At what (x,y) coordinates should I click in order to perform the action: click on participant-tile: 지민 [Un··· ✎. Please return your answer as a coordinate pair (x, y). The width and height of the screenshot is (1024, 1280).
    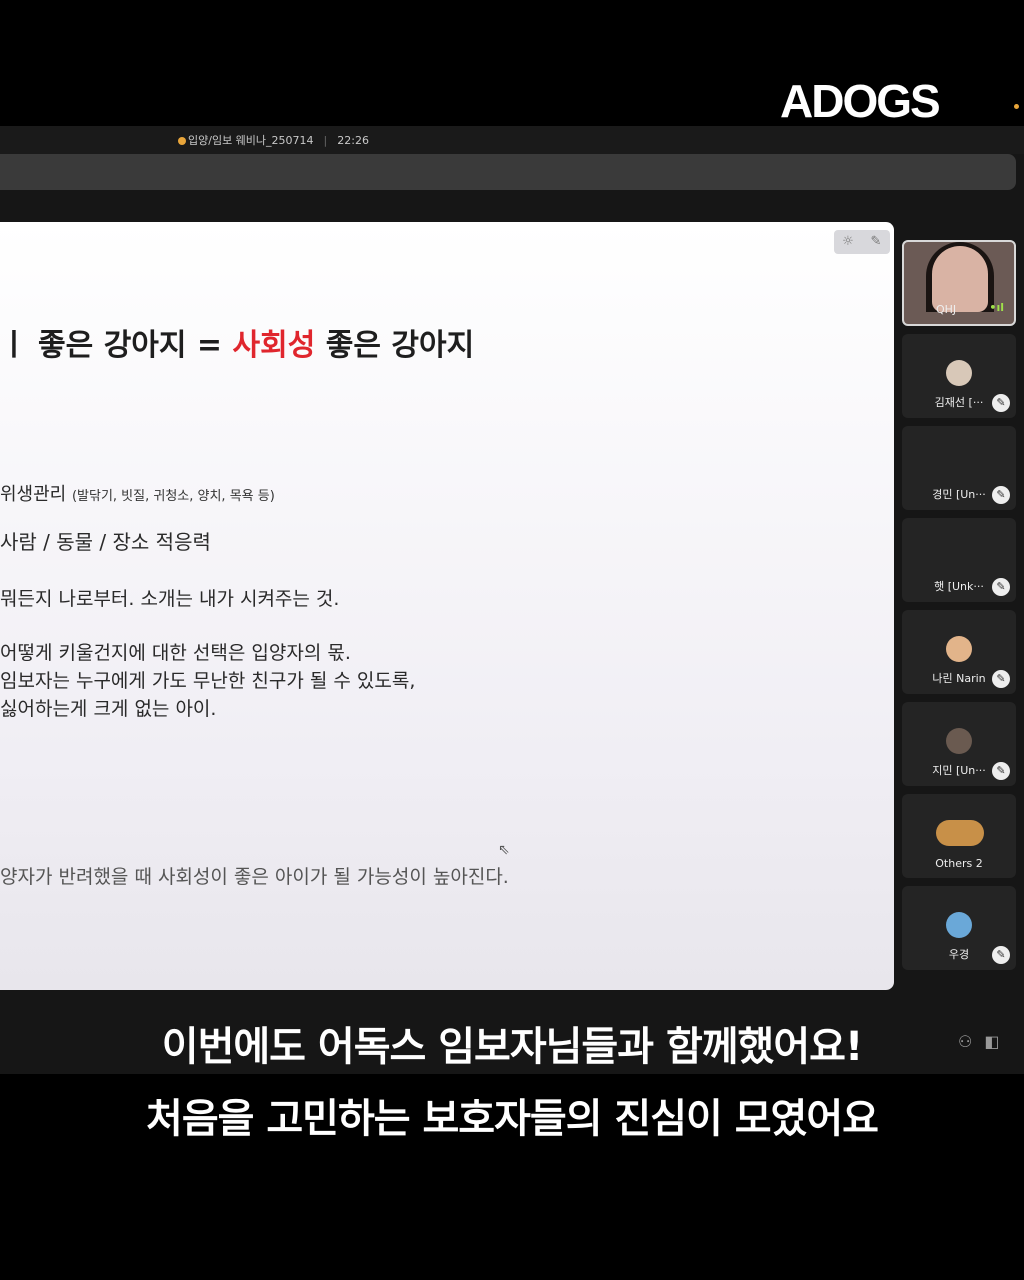
    Looking at the image, I should click on (959, 744).